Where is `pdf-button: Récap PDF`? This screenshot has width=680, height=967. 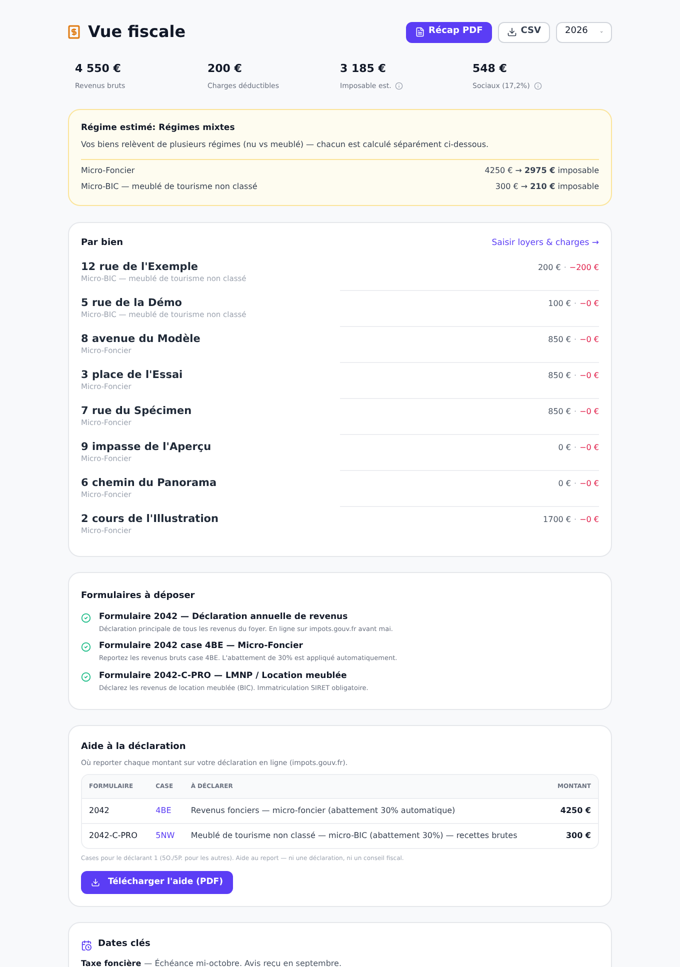 pdf-button: Récap PDF is located at coordinates (449, 32).